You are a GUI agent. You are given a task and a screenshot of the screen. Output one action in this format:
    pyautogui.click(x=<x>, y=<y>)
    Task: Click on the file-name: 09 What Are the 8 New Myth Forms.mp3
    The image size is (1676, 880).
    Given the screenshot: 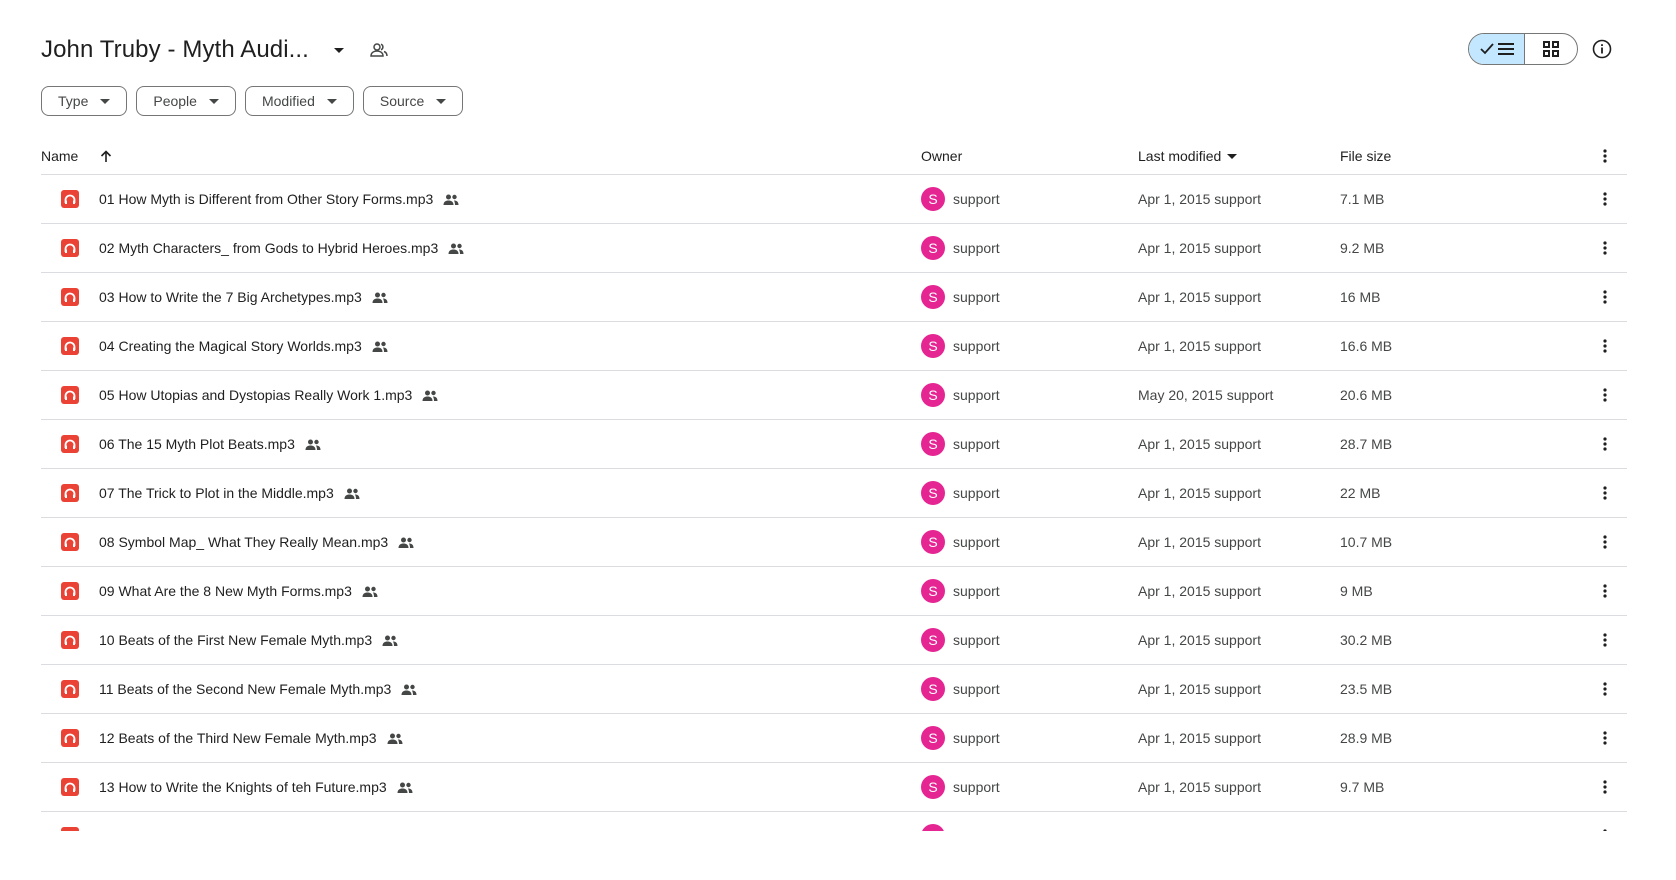 What is the action you would take?
    pyautogui.click(x=225, y=591)
    